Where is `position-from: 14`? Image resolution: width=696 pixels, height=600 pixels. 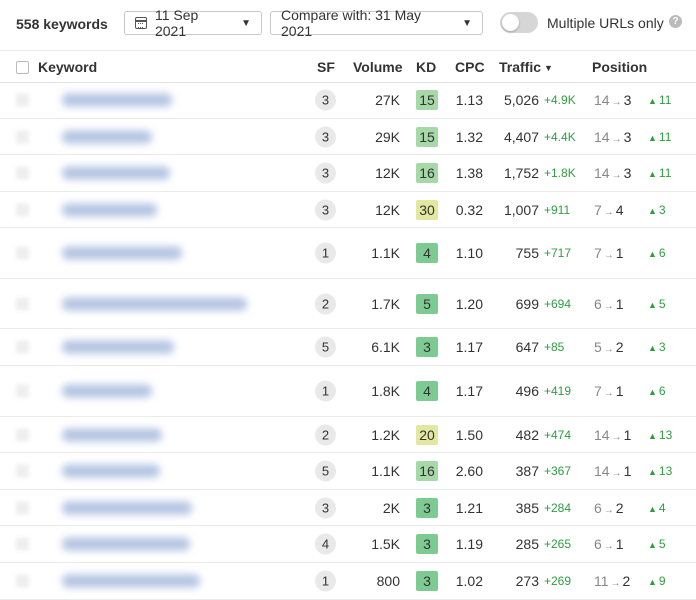 position-from: 14 is located at coordinates (602, 173).